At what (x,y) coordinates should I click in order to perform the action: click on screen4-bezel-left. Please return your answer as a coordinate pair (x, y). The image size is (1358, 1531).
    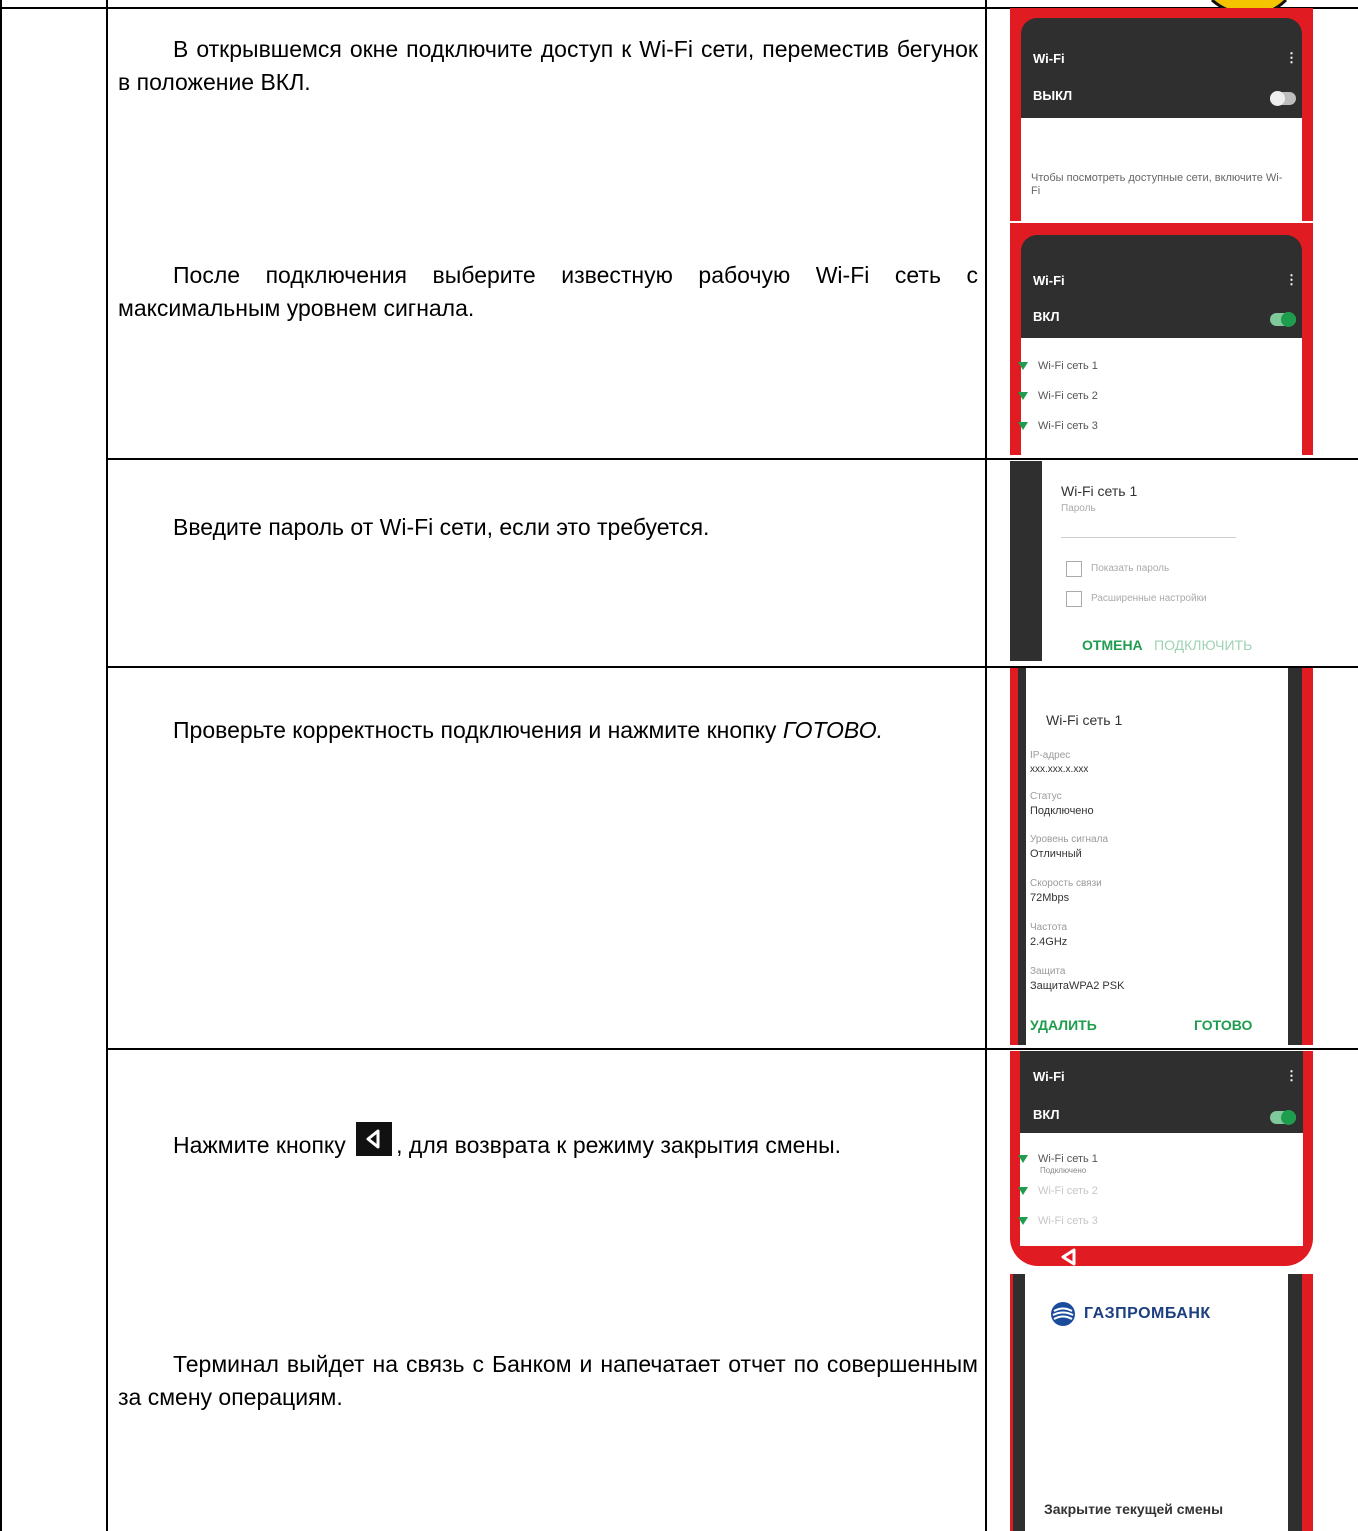
    Looking at the image, I should click on (1022, 856).